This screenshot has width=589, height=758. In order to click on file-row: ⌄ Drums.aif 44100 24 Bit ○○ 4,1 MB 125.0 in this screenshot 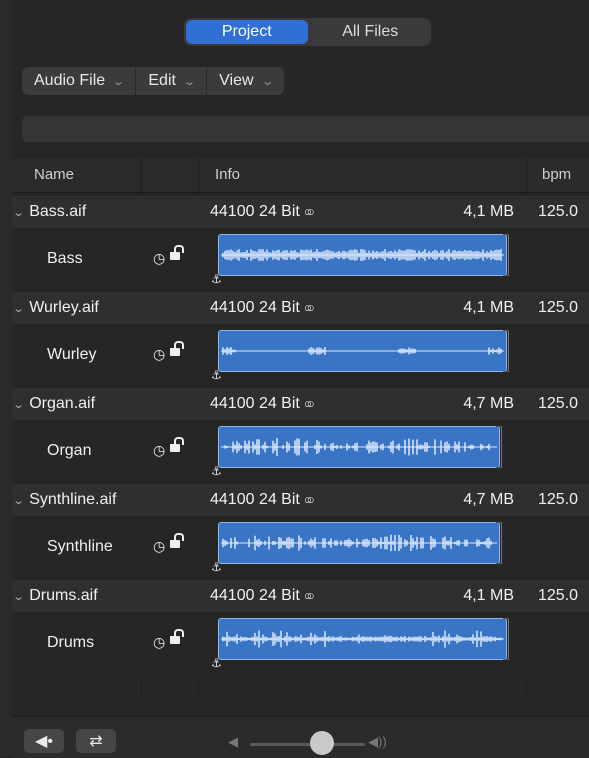, I will do `click(300, 596)`.